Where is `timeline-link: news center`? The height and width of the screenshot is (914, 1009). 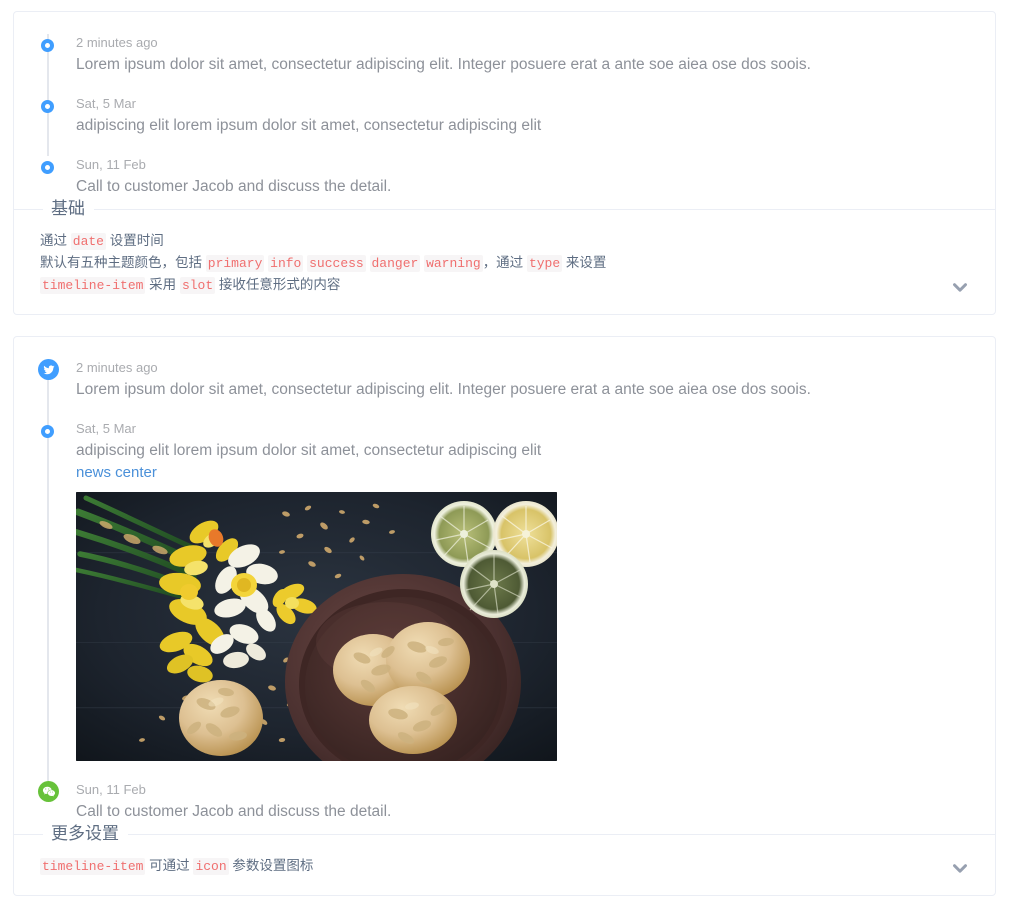
timeline-link: news center is located at coordinates (523, 472).